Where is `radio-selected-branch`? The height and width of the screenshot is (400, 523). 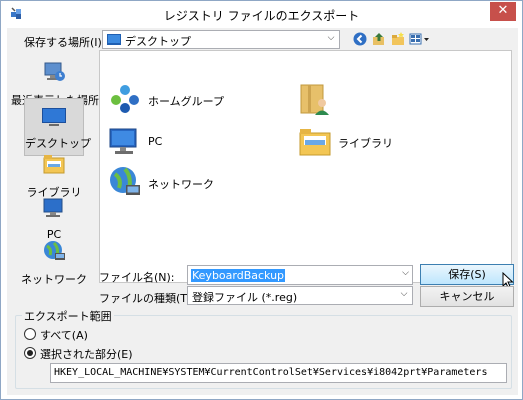
radio-selected-branch is located at coordinates (30, 353).